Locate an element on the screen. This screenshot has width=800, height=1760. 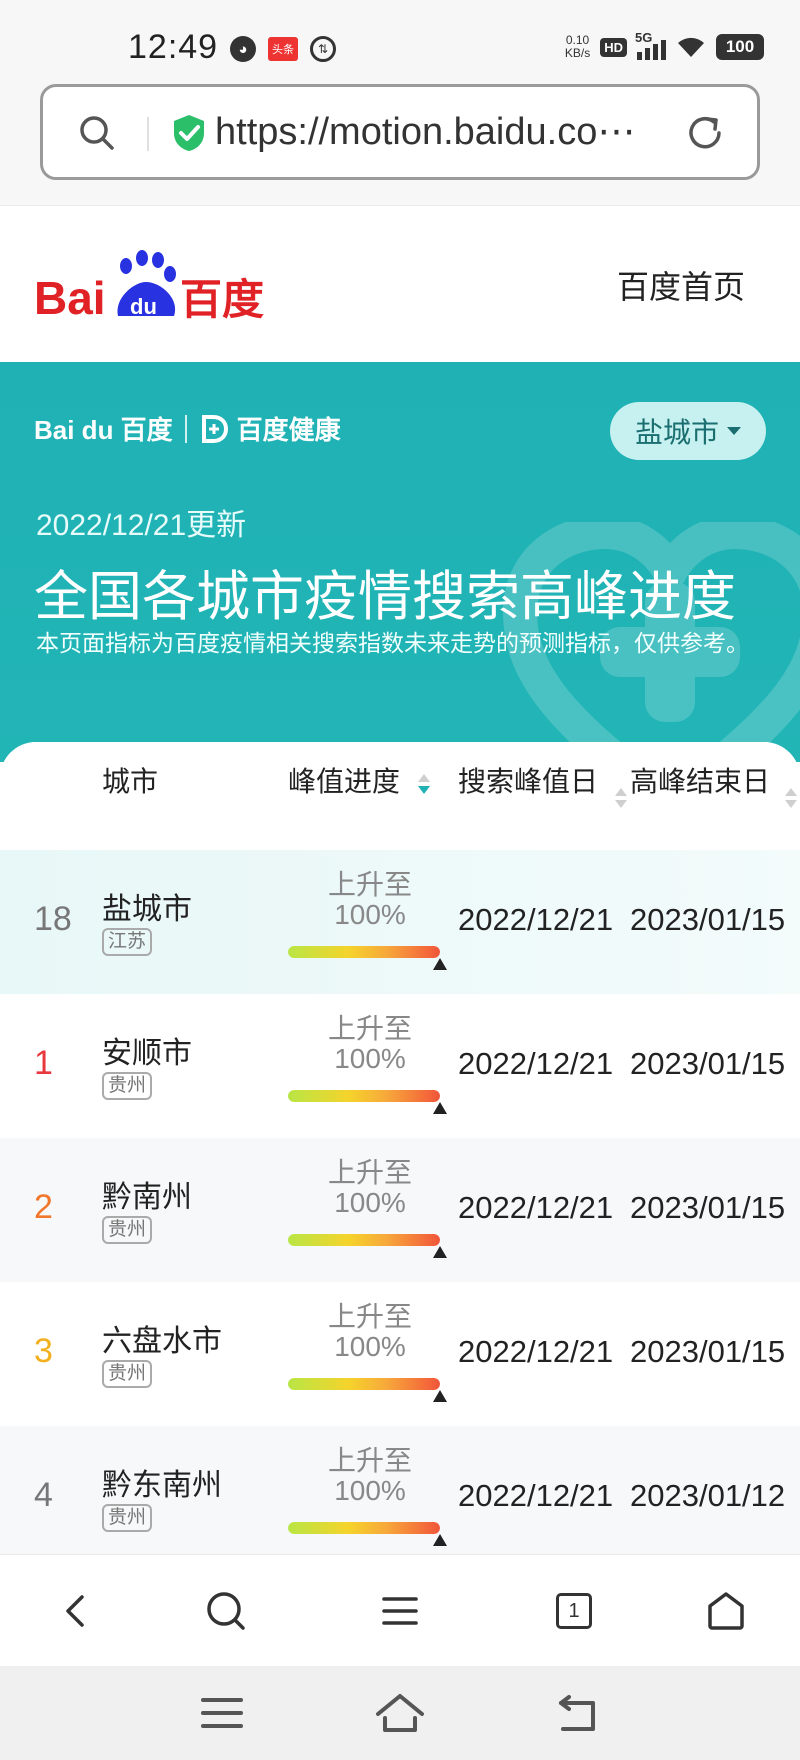
reload-icon is located at coordinates (705, 133).